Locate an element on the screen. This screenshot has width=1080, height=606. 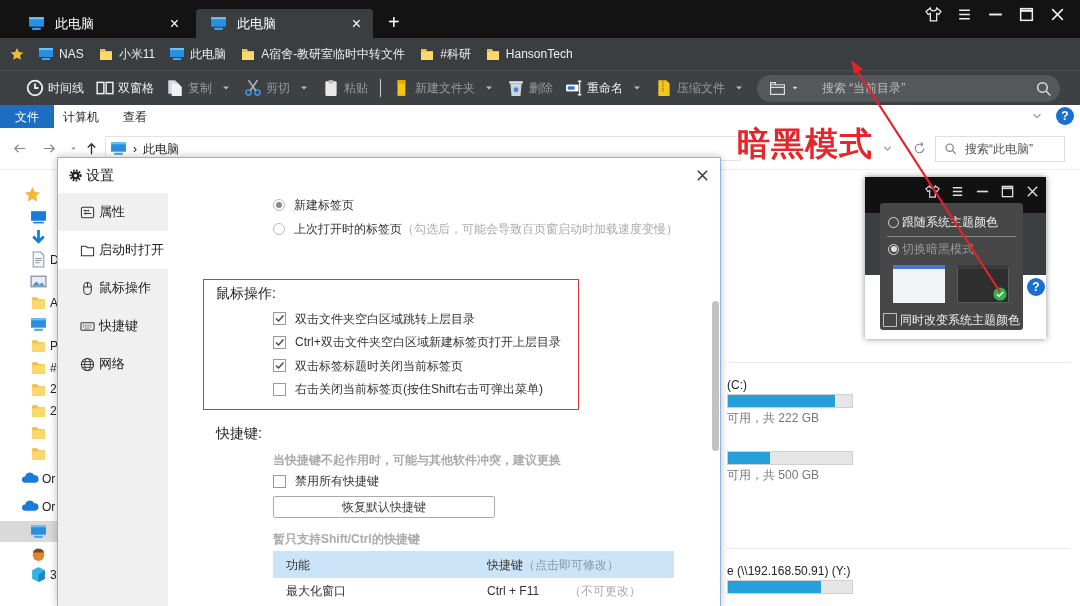
bookmark-link: HansonTech is located at coordinates (528, 54).